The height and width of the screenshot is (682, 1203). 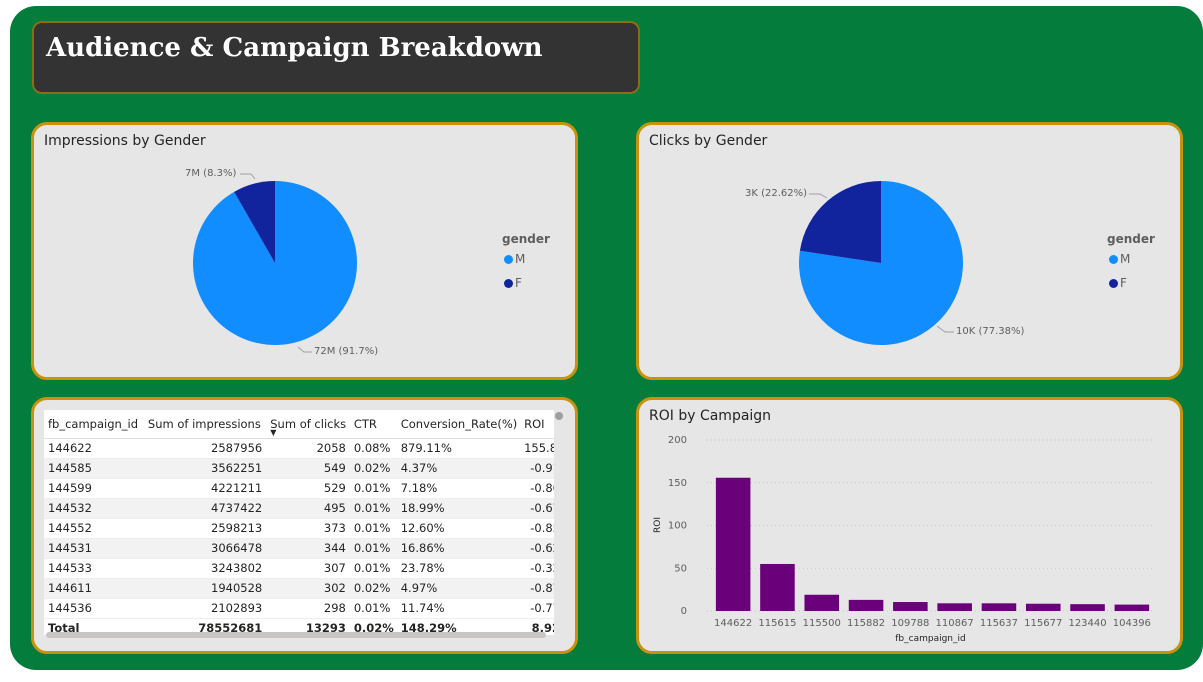 I want to click on table-cell-campaign-id: 144536, so click(x=94, y=608).